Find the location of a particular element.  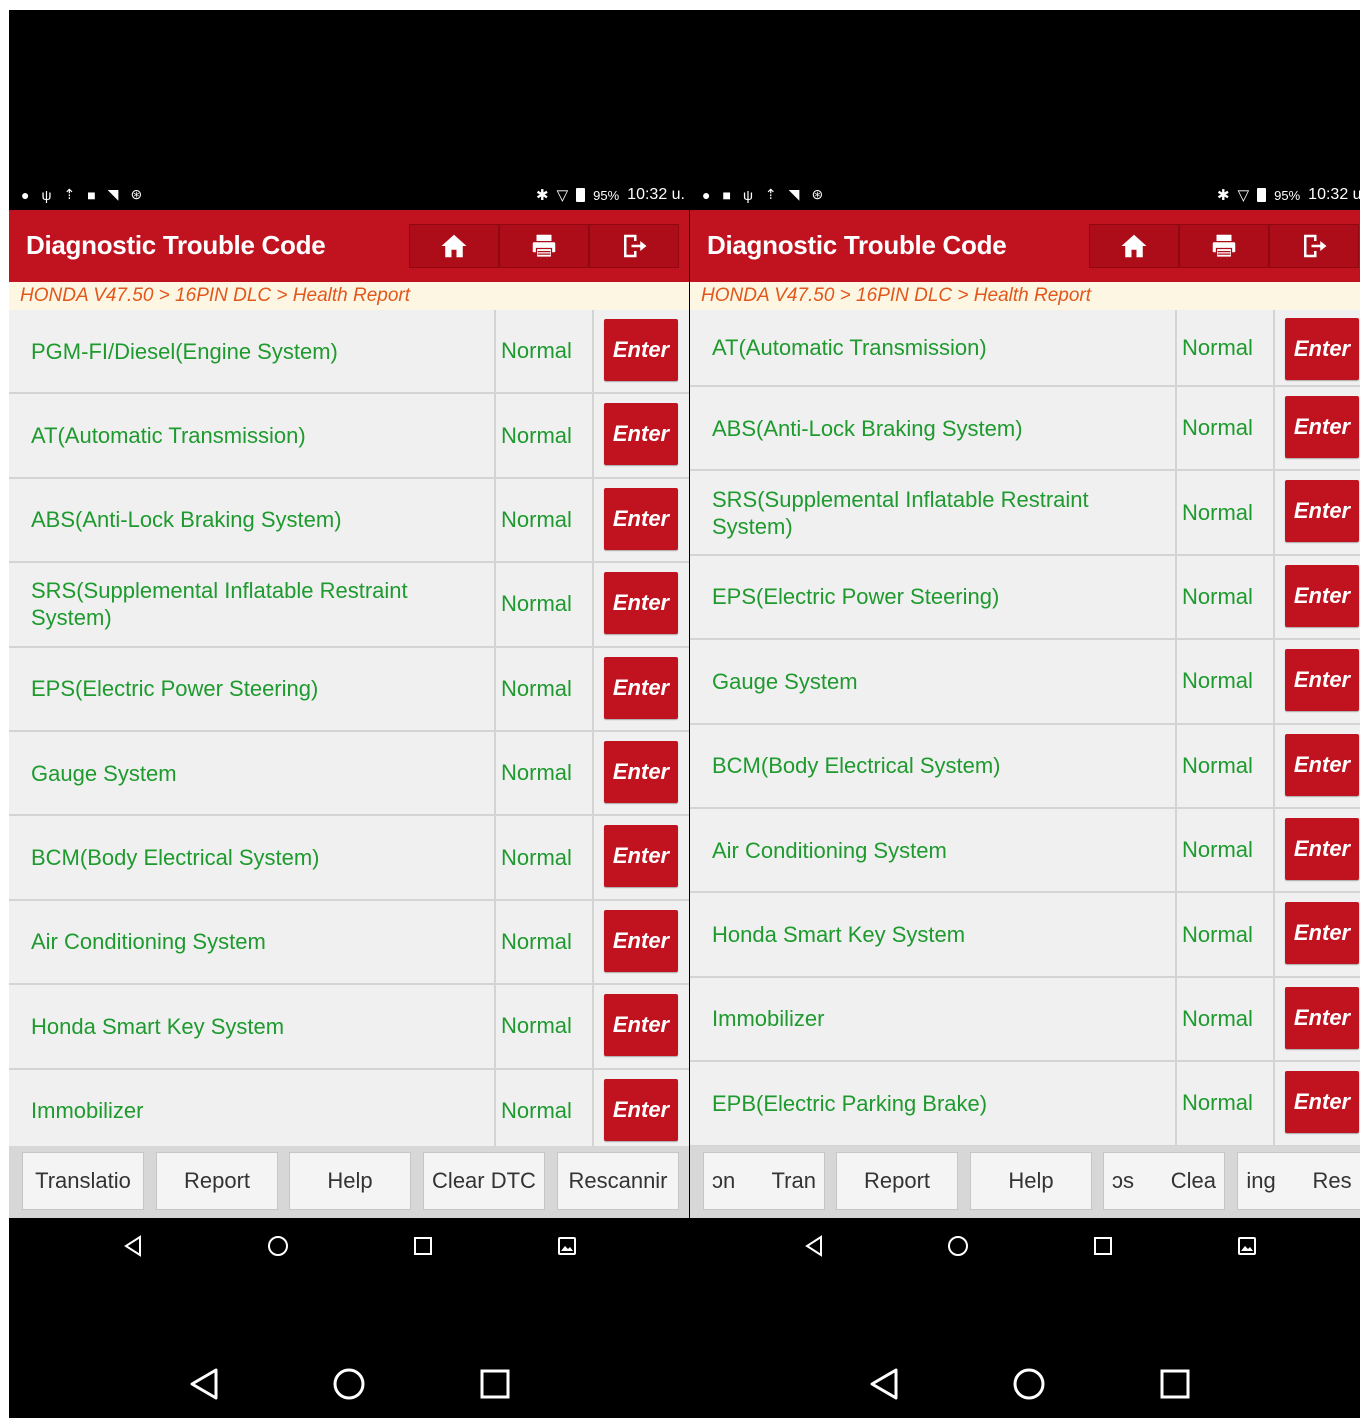

system-row: BCM(Body Electrical System) Normal Enter is located at coordinates (349, 858).